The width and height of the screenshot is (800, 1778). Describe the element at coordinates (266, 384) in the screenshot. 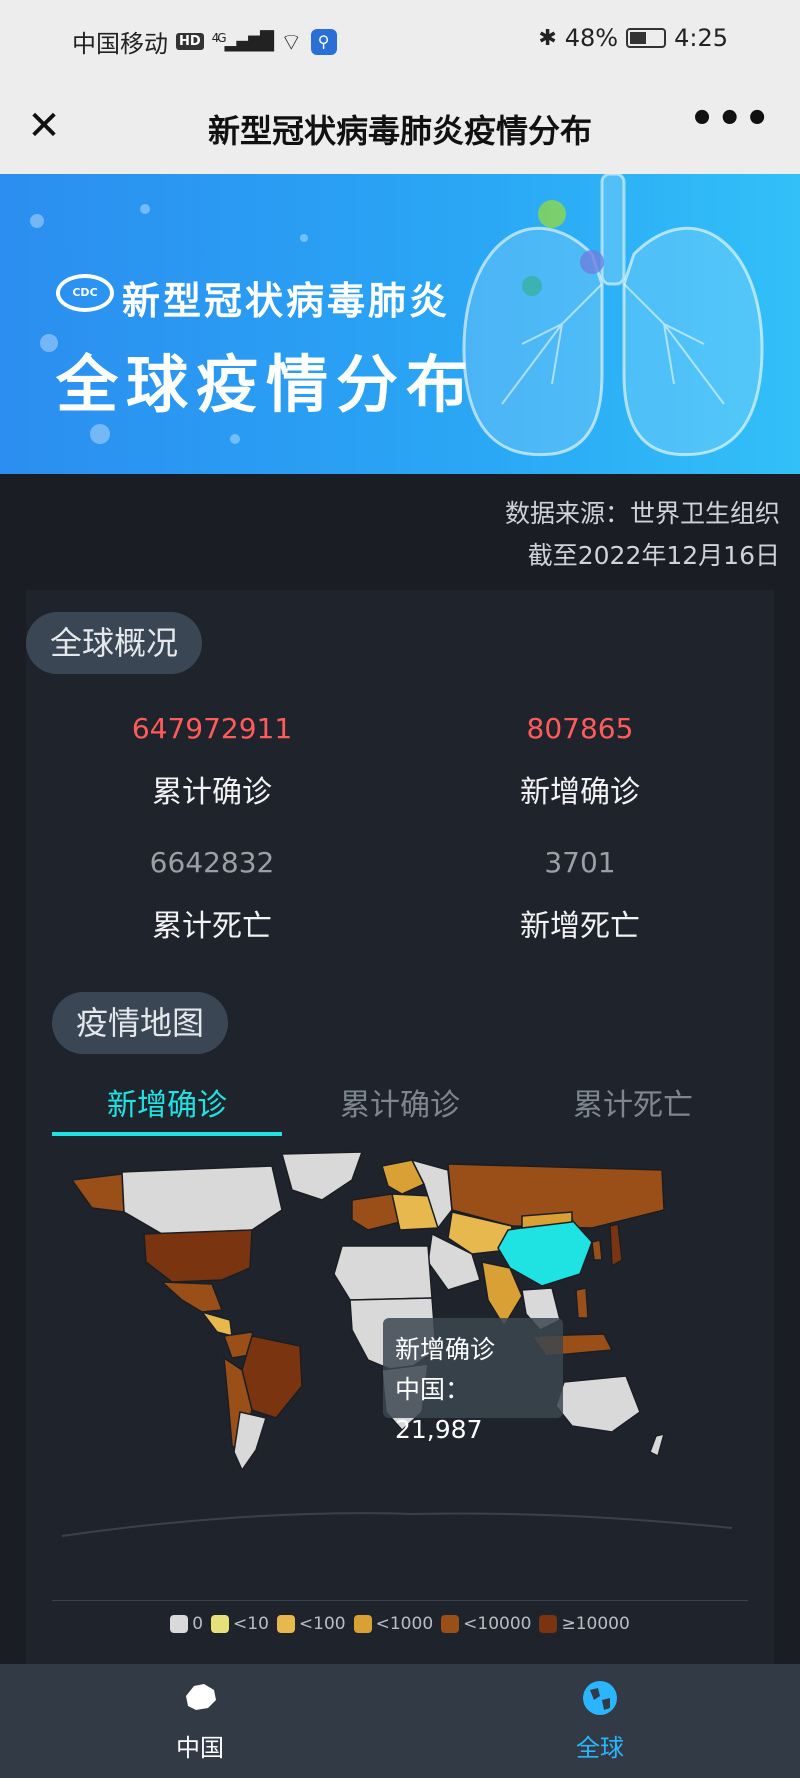

I see `banner-title: 全球疫情分布` at that location.